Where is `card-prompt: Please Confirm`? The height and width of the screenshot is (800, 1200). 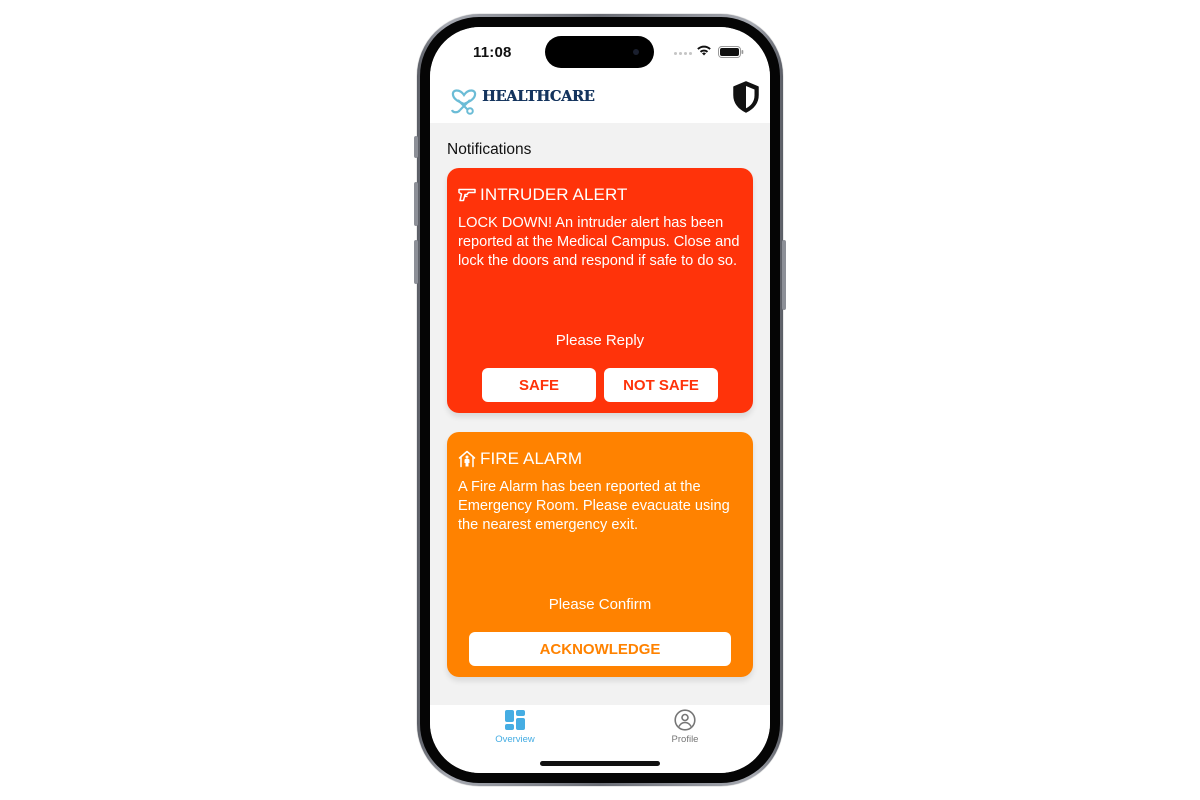 card-prompt: Please Confirm is located at coordinates (600, 604).